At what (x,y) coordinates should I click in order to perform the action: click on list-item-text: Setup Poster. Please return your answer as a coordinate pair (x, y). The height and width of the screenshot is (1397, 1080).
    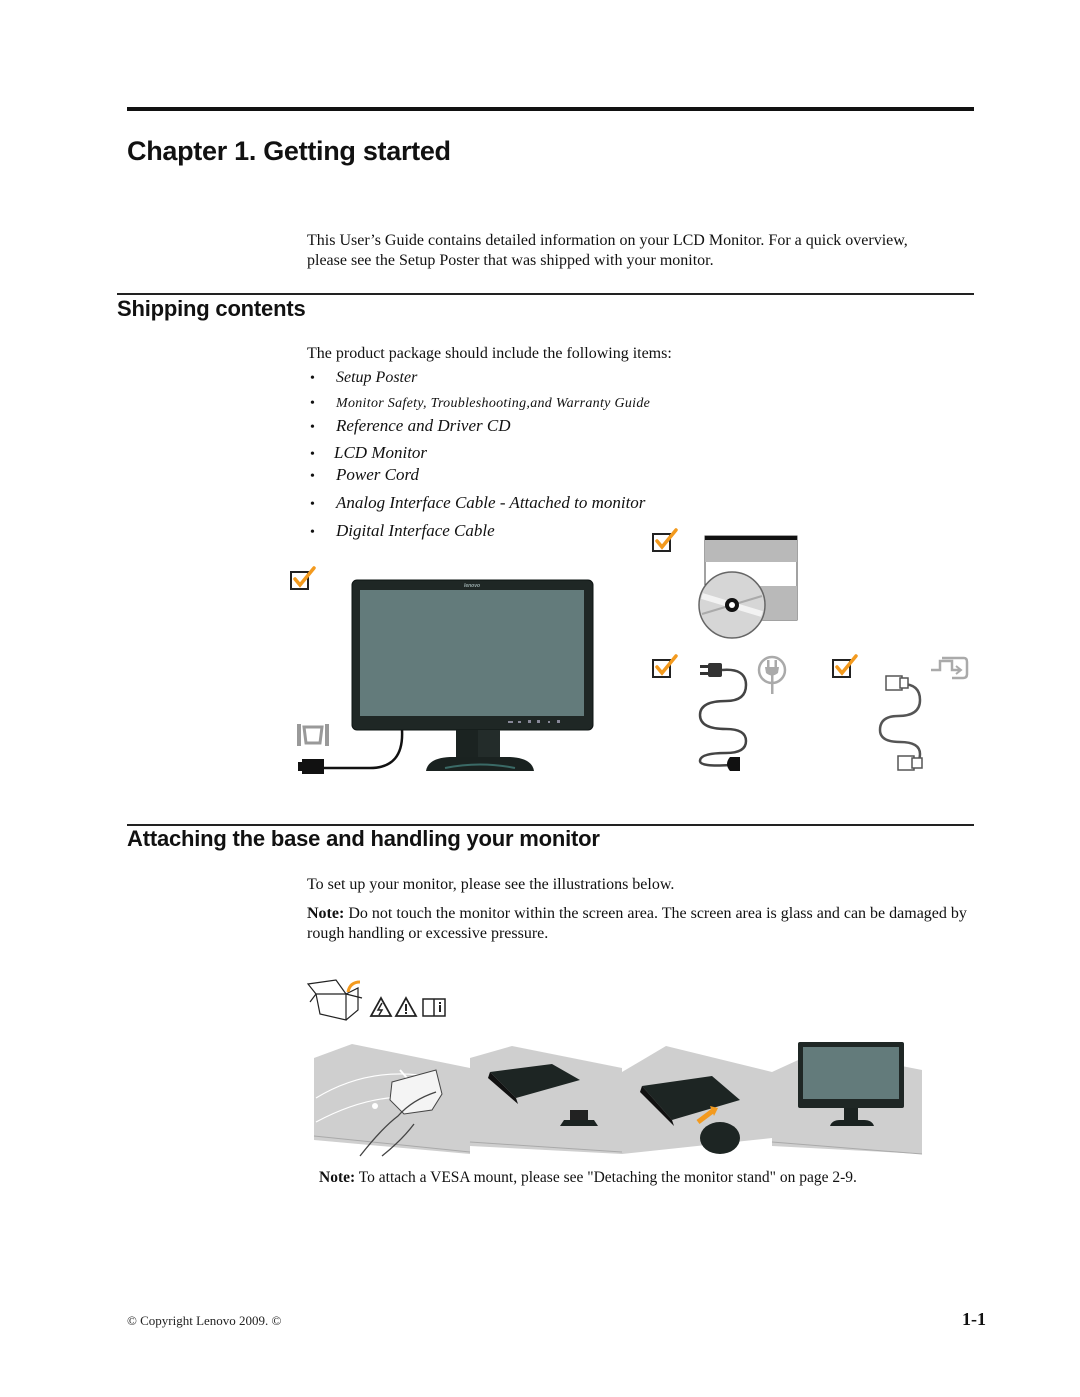
    Looking at the image, I should click on (377, 377).